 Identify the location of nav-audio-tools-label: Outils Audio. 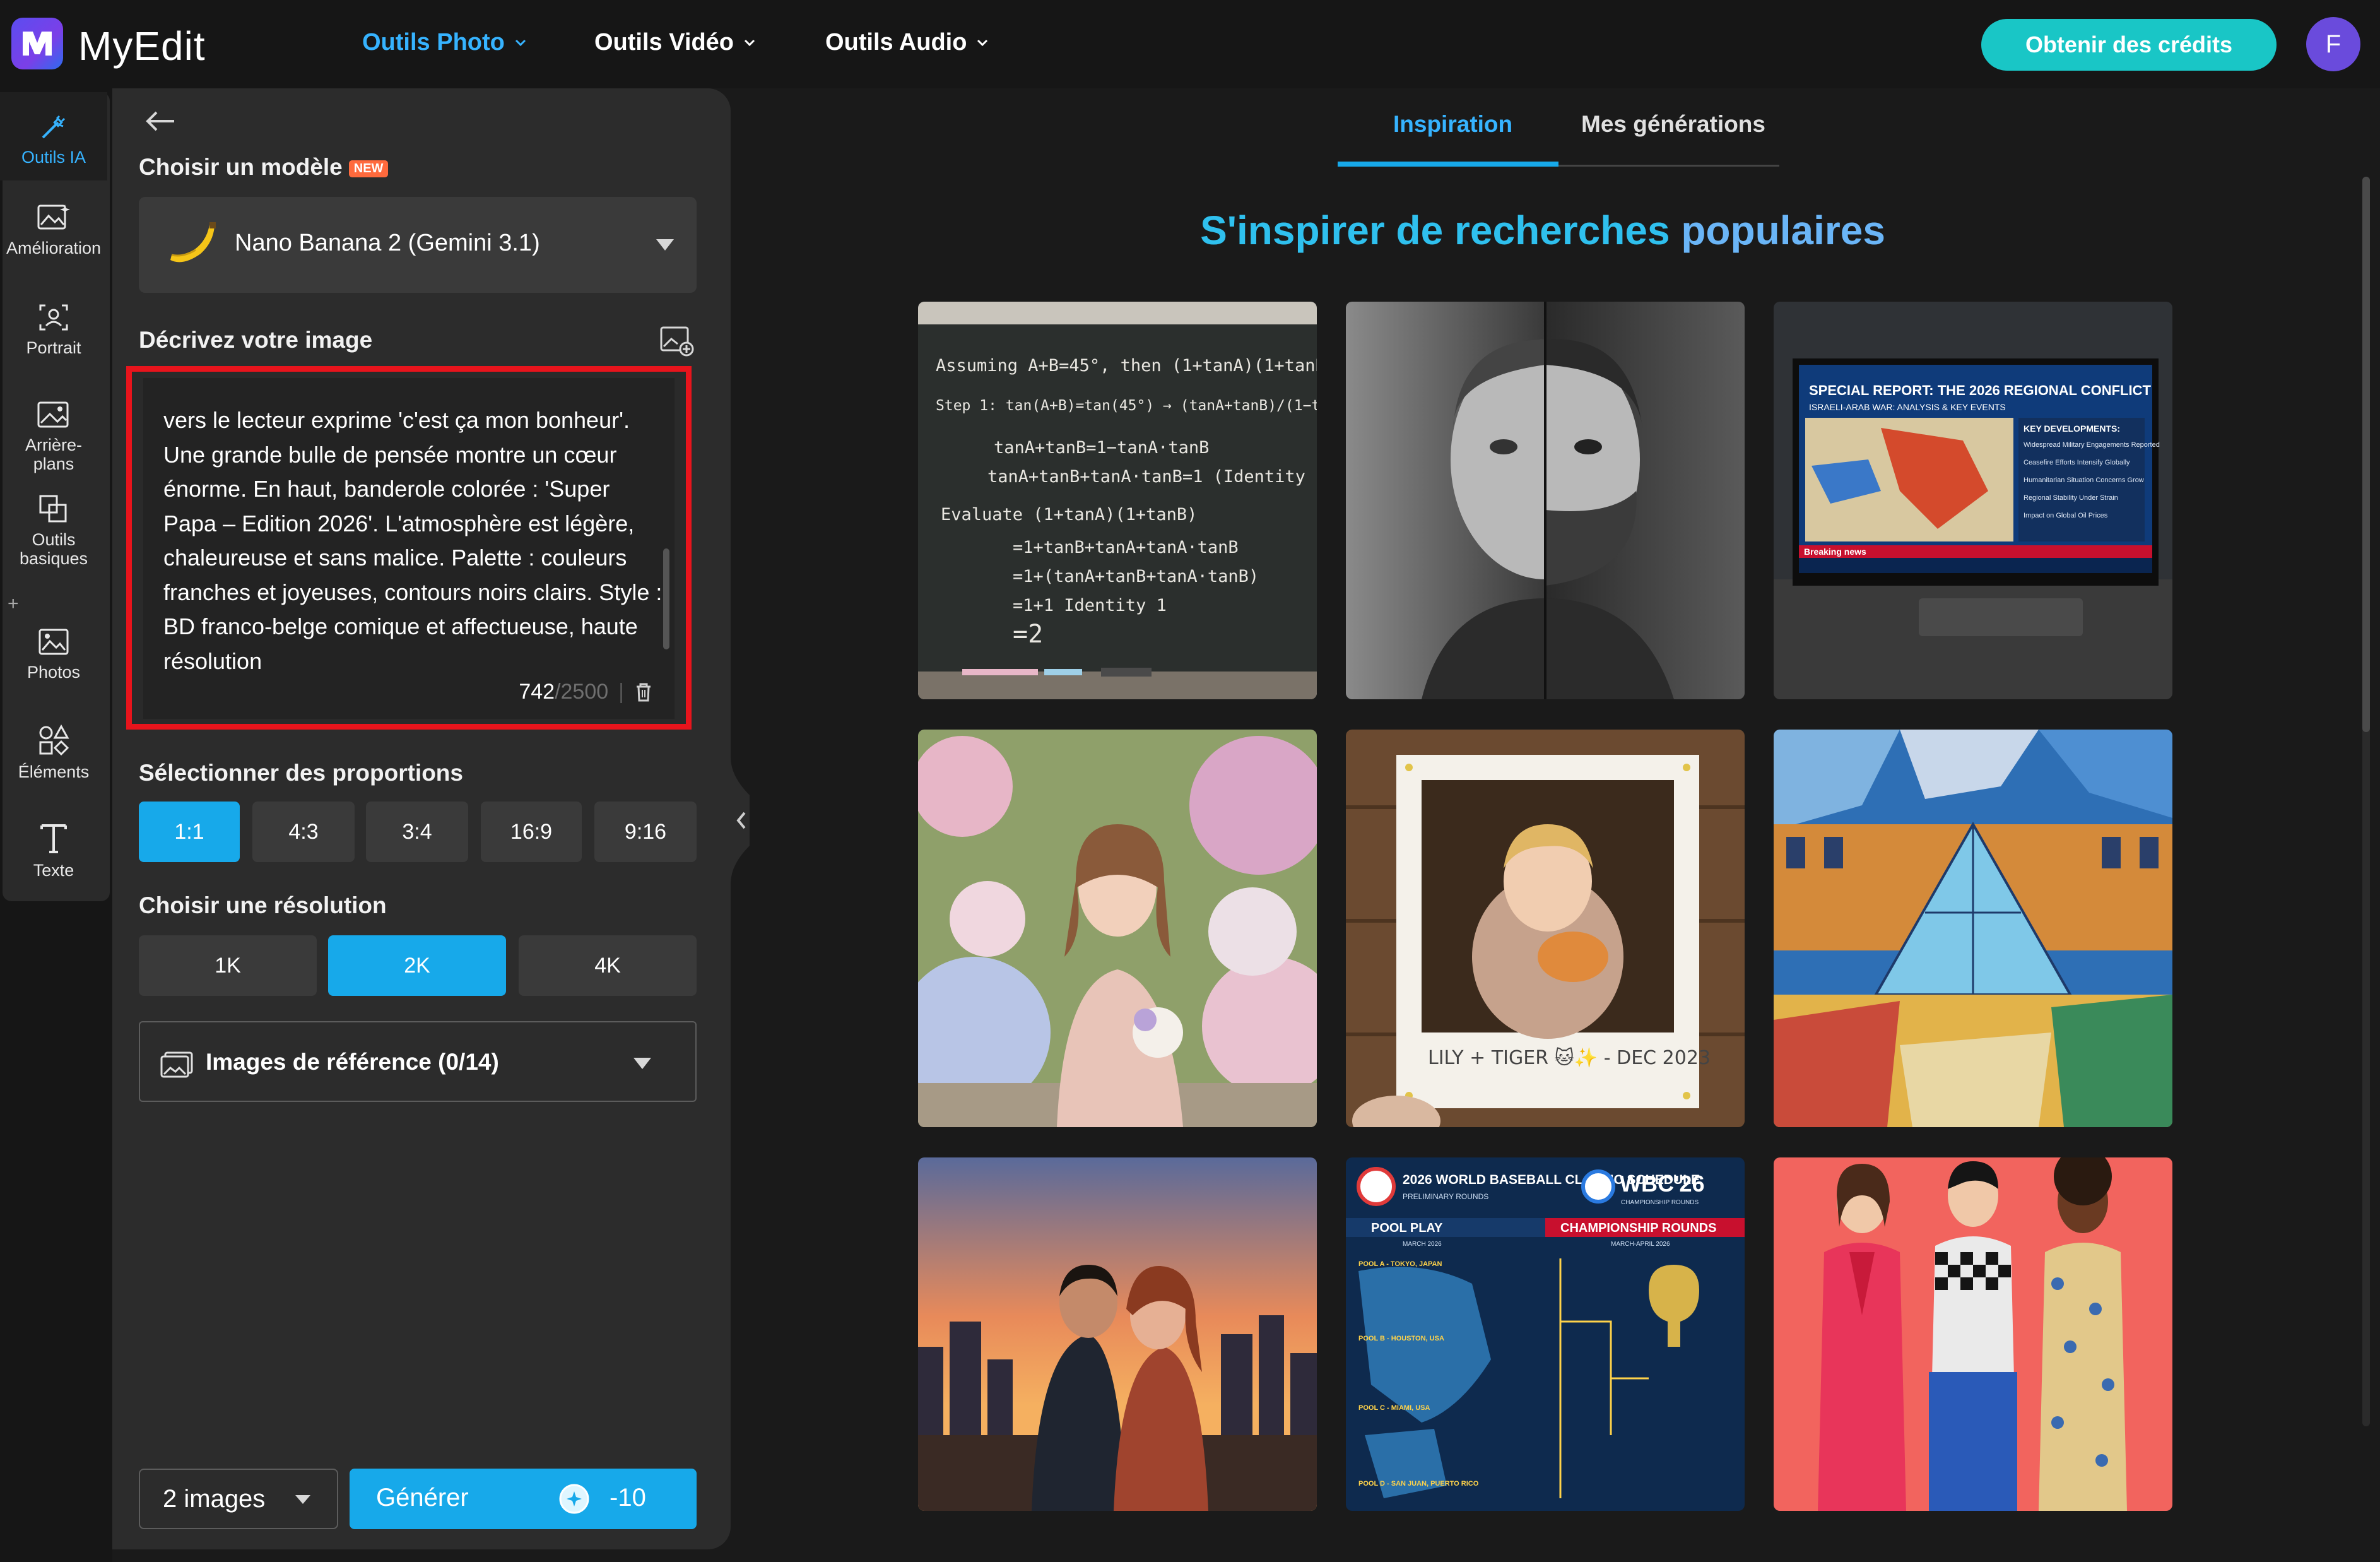
(896, 42).